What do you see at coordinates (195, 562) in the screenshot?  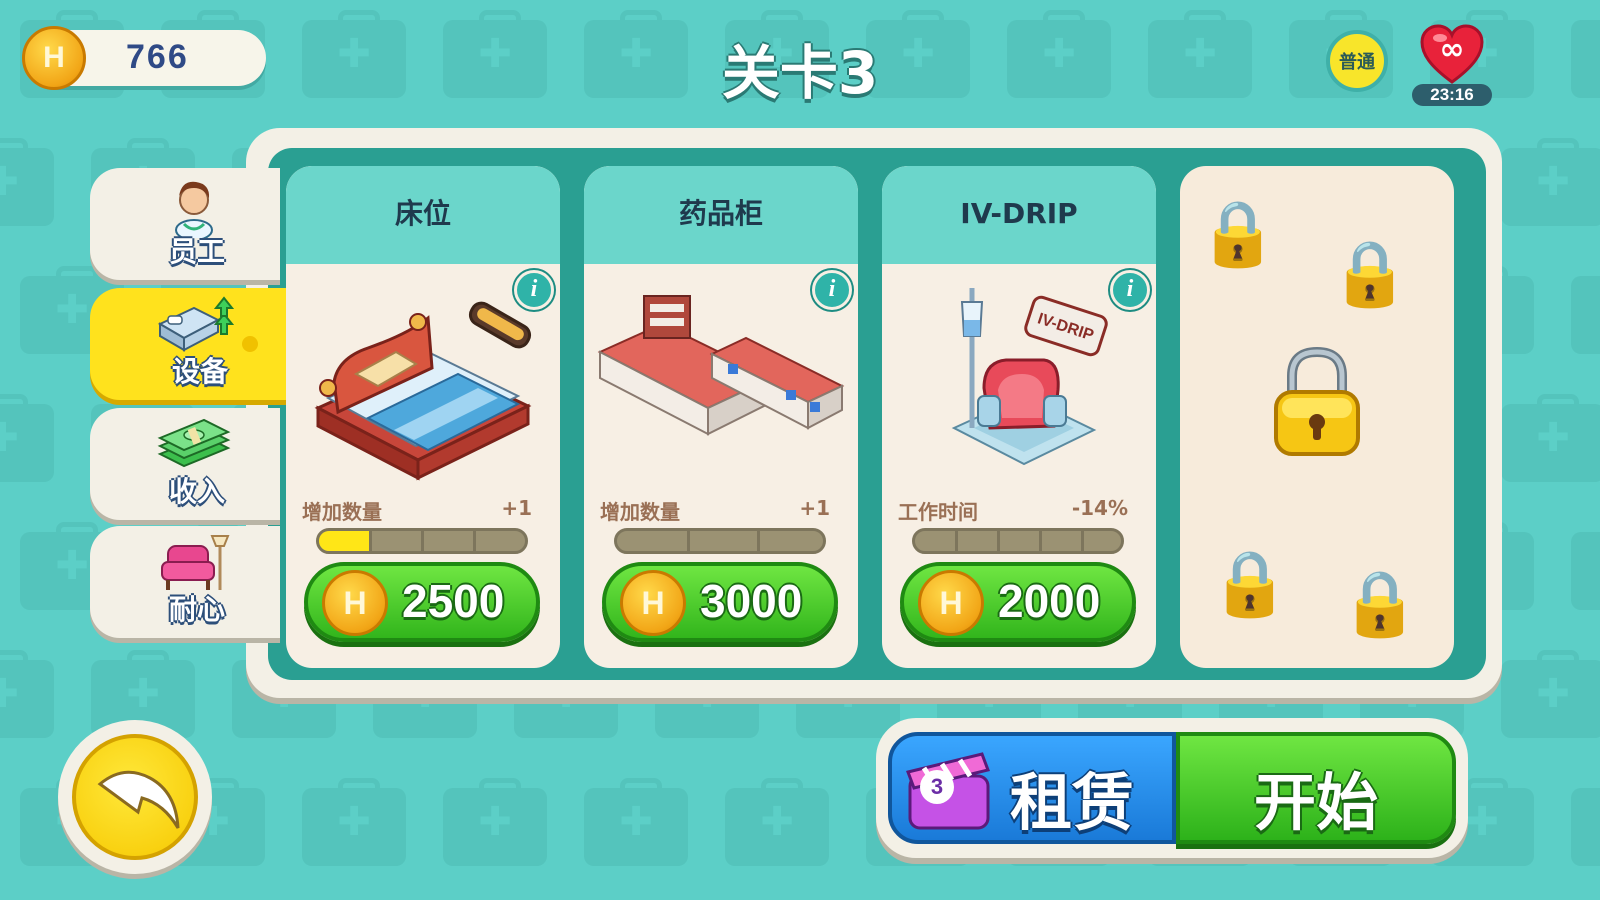 I see `armchair-icon` at bounding box center [195, 562].